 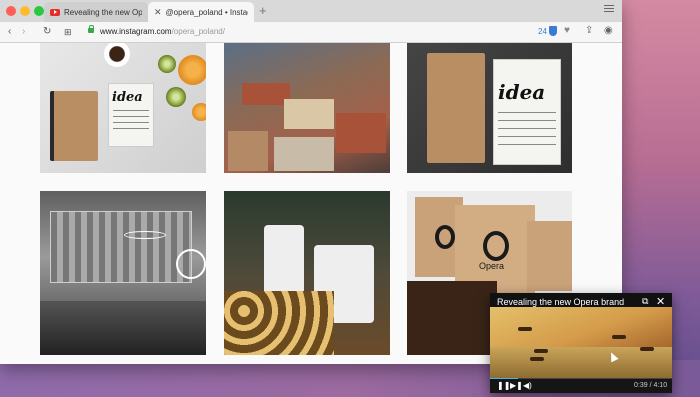 What do you see at coordinates (284, 260) in the screenshot?
I see `chef` at bounding box center [284, 260].